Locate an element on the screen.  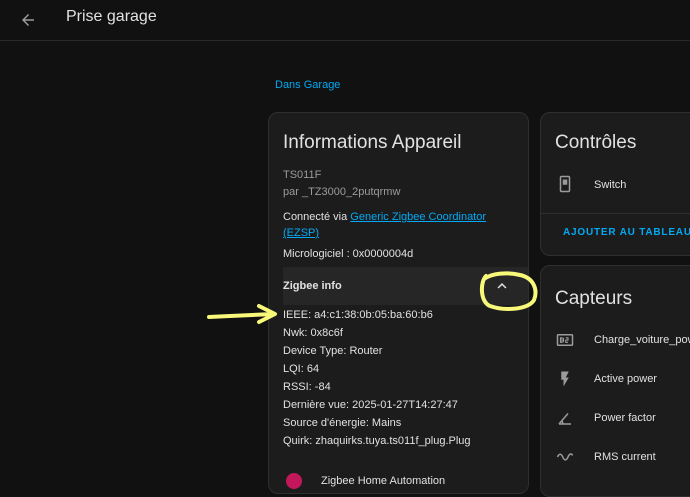
integration-icon is located at coordinates (294, 481).